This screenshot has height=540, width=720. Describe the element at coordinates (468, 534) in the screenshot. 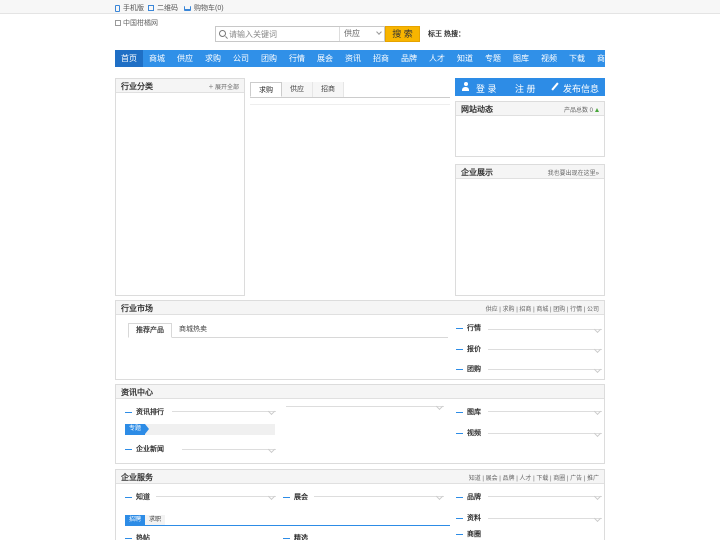

I see `side-item-circle: 商圈` at that location.